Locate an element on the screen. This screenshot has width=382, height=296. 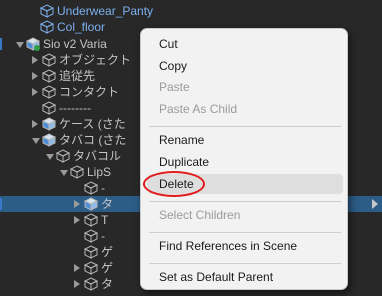
hierarchy-row-label: オブジェクト is located at coordinates (95, 60).